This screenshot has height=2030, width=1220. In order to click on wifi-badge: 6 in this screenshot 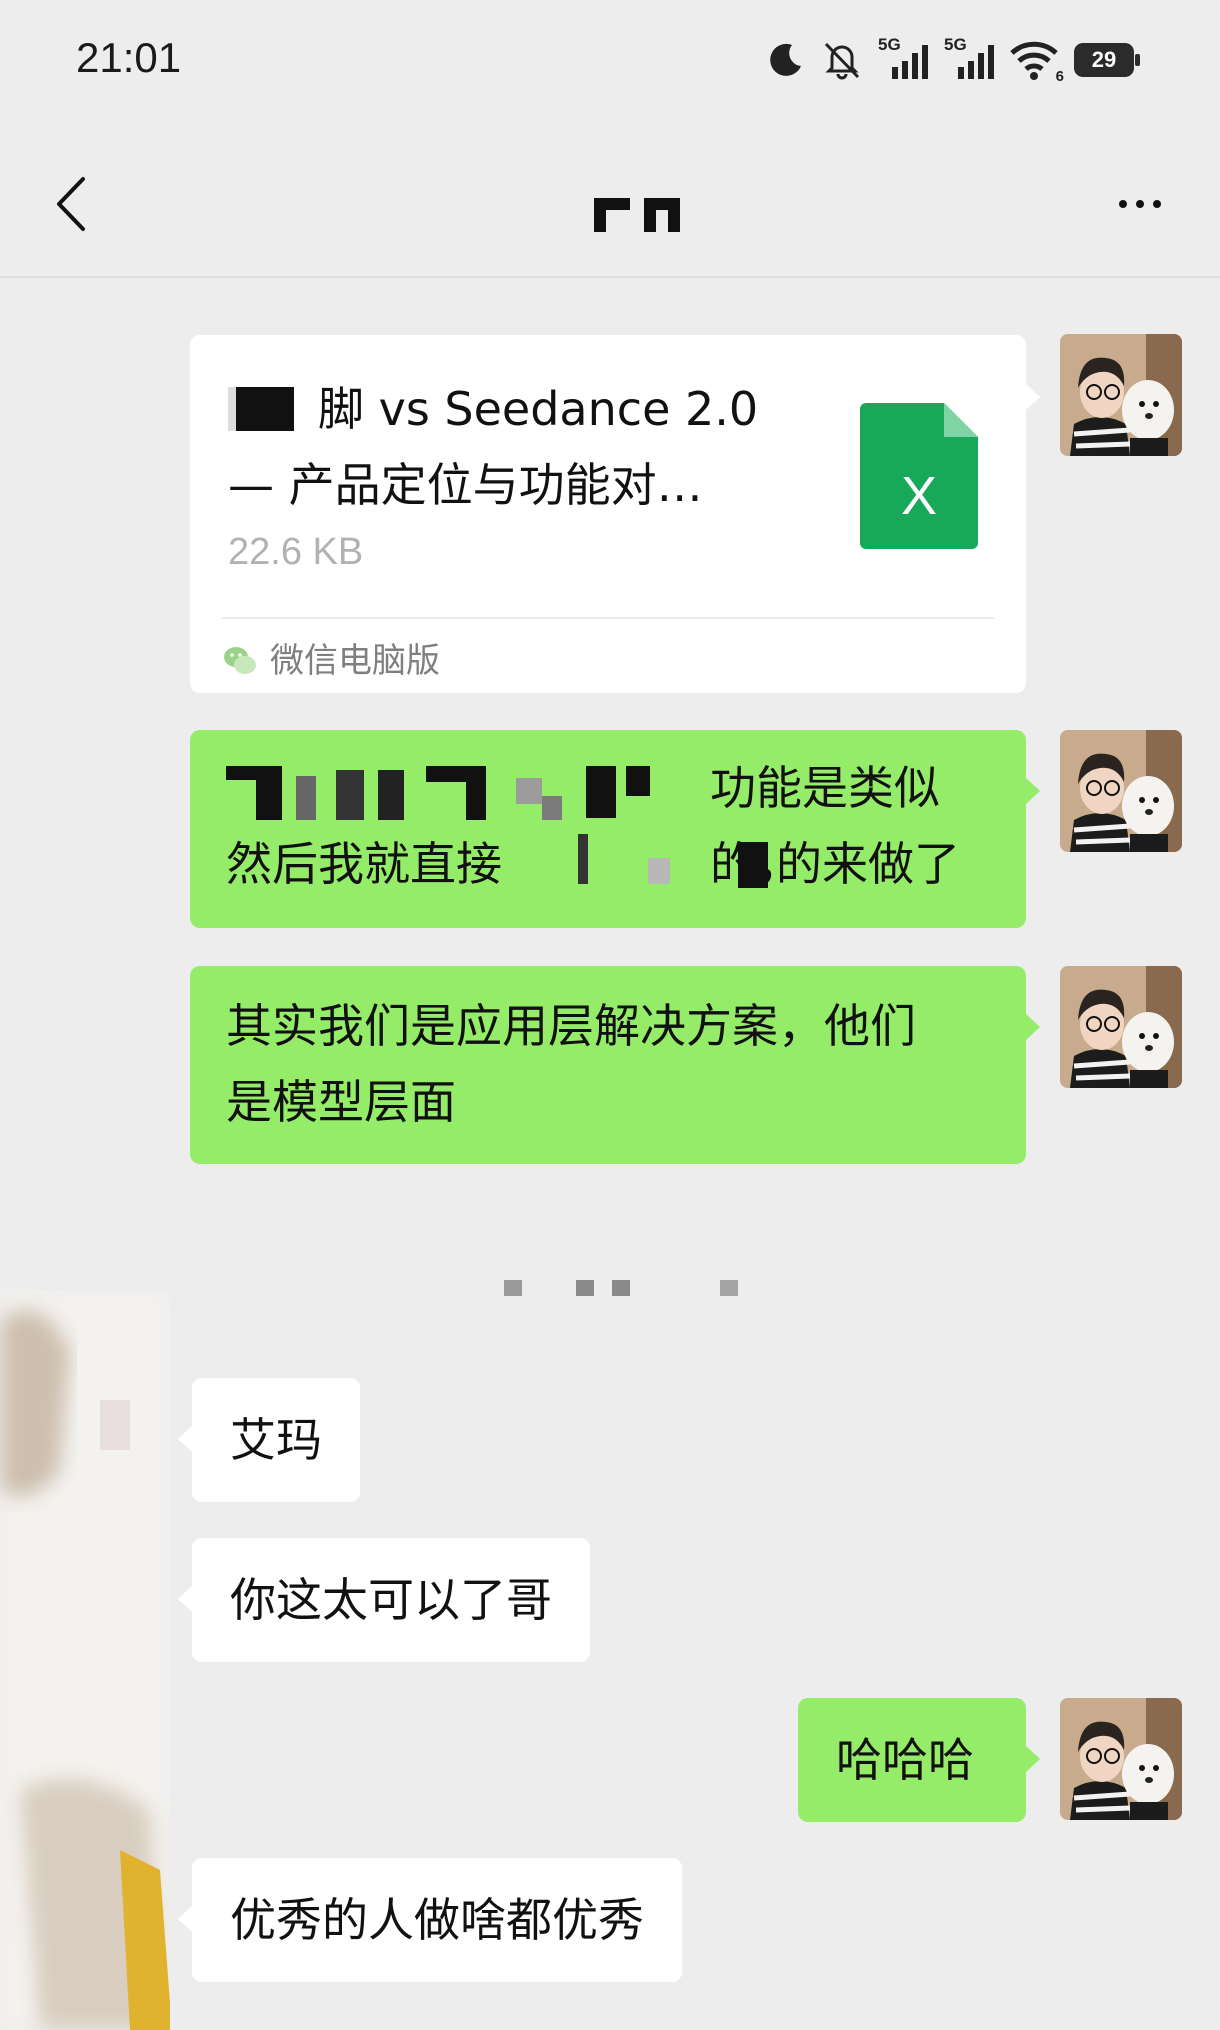, I will do `click(1059, 76)`.